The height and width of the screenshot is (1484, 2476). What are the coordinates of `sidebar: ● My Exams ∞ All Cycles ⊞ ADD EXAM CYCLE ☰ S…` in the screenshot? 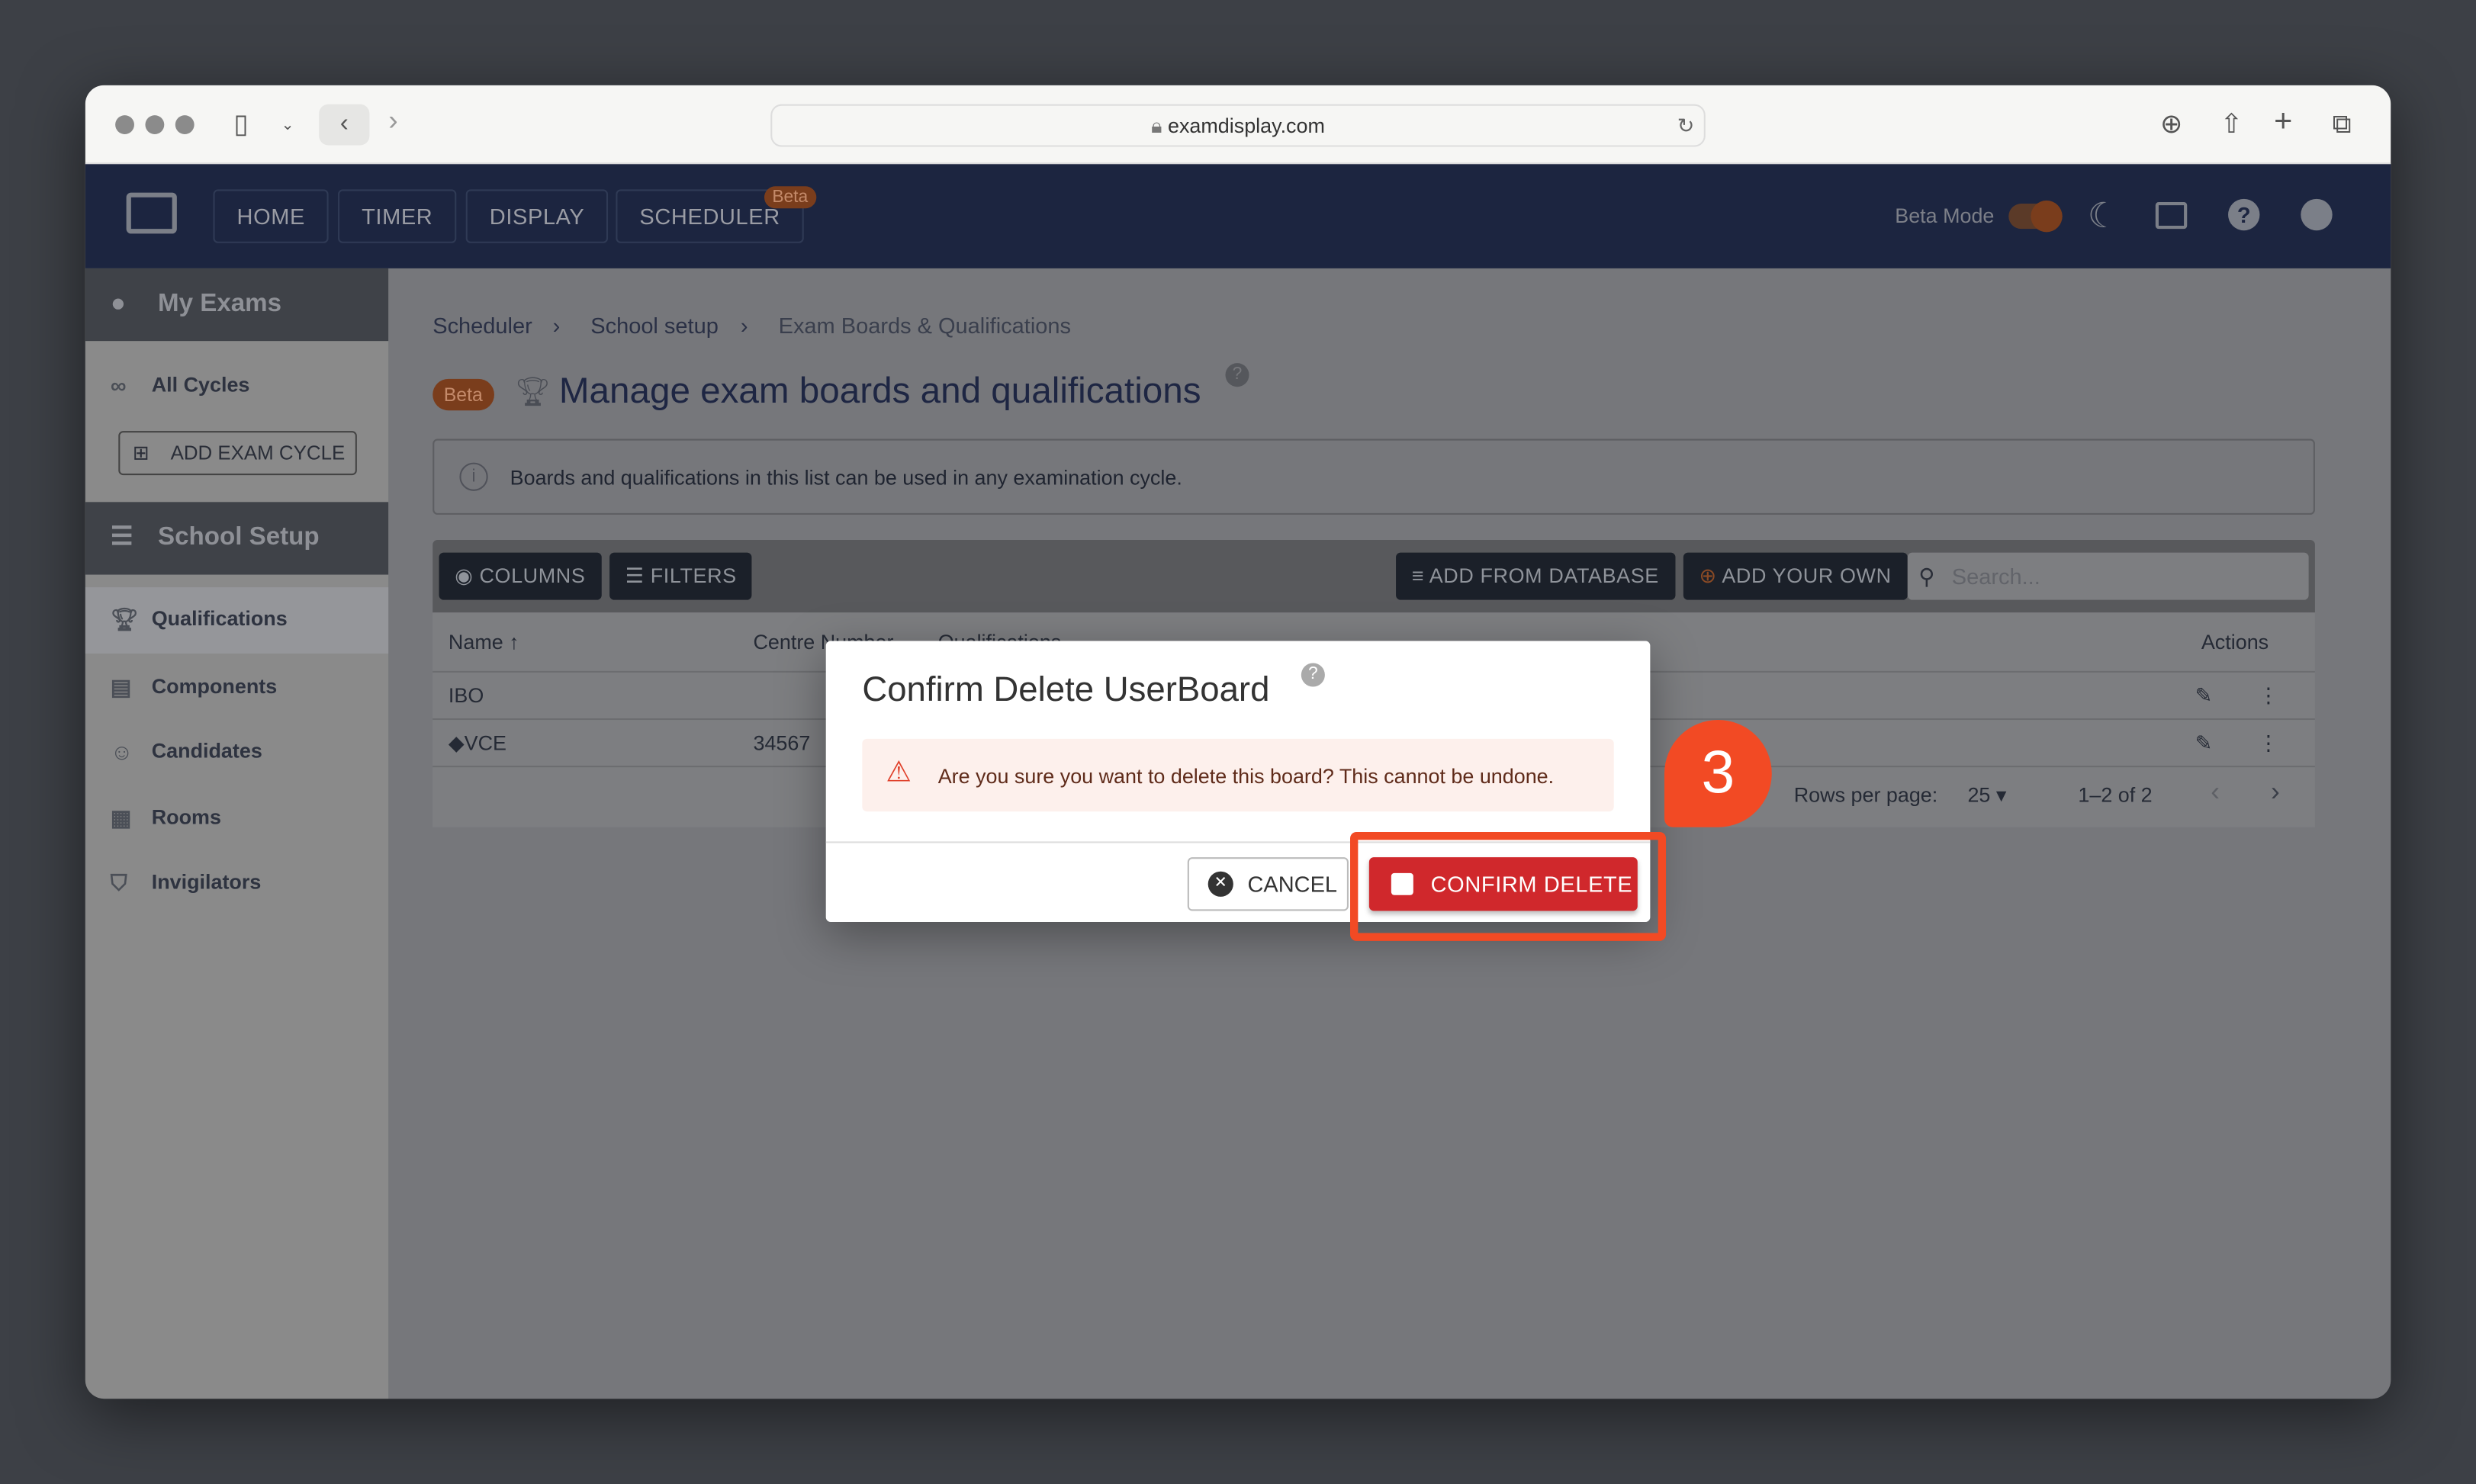 It's located at (237, 834).